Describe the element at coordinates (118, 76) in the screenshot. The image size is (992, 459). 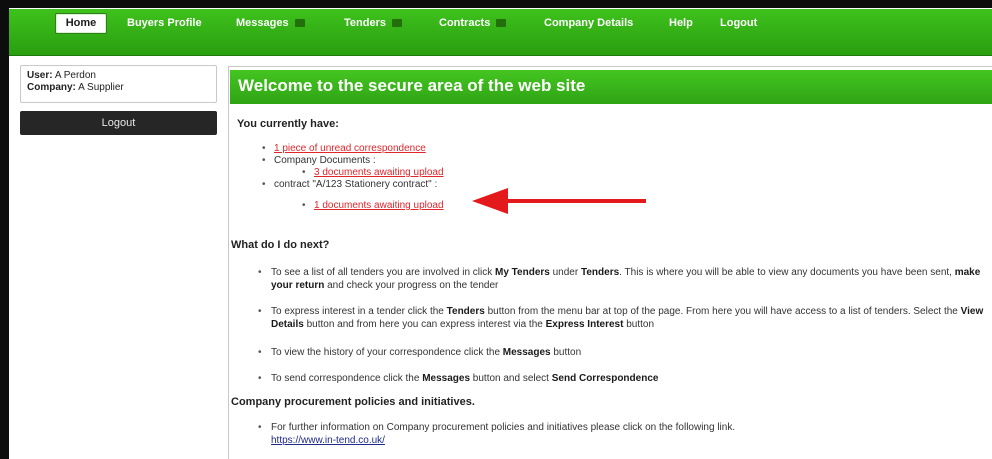
I see `user-line: User: A Perdon` at that location.